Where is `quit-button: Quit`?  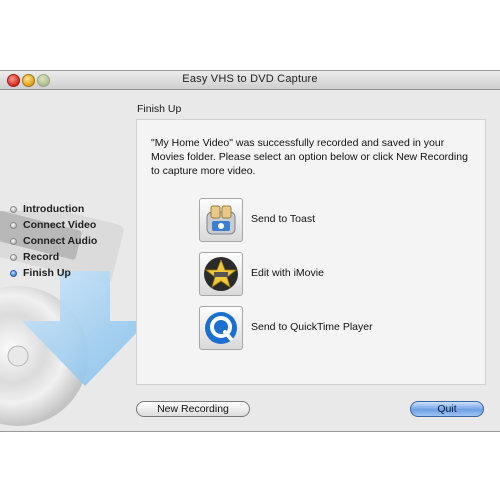
quit-button: Quit is located at coordinates (447, 409).